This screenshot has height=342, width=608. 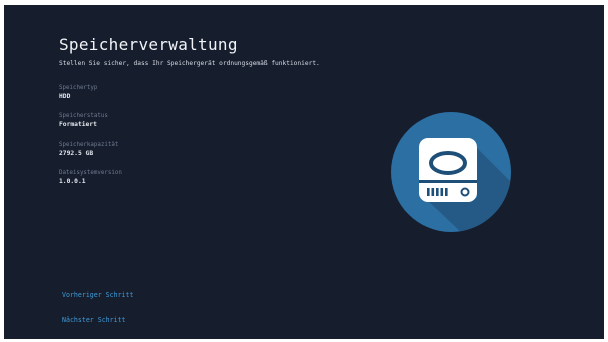 I want to click on storage-capacity-value: 2792.5 GB, so click(x=76, y=153).